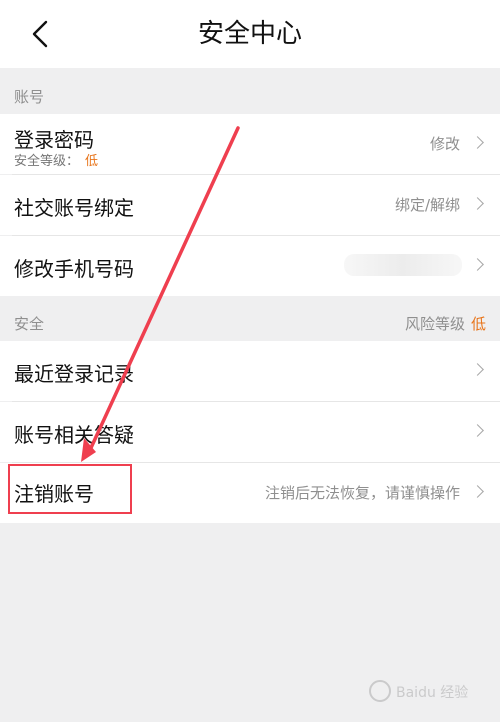 This screenshot has height=722, width=500. I want to click on row-label: 修改手机号码, so click(74, 269).